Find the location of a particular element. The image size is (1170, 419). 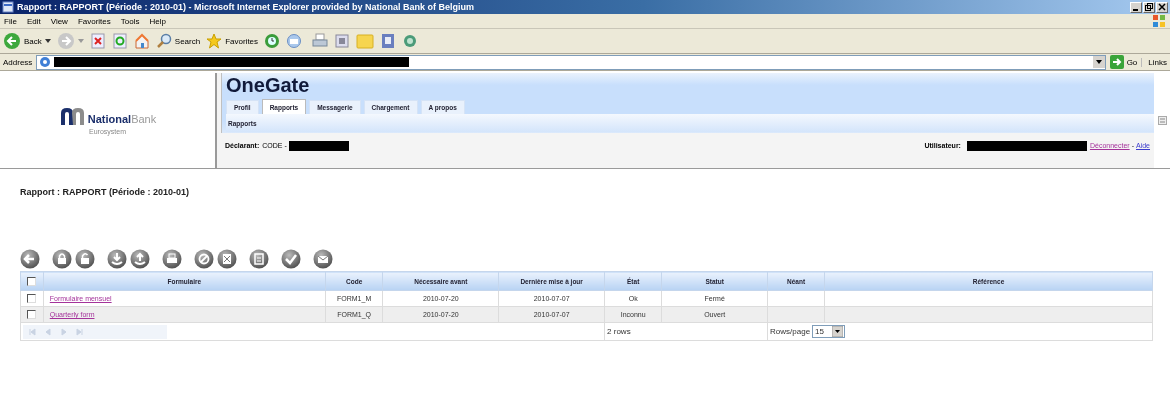

unlock-icon is located at coordinates (85, 259).